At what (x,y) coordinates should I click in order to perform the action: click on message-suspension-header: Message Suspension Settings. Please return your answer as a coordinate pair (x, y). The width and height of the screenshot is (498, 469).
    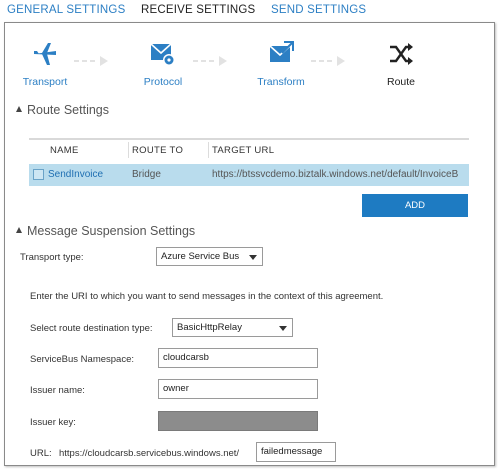
    Looking at the image, I should click on (105, 231).